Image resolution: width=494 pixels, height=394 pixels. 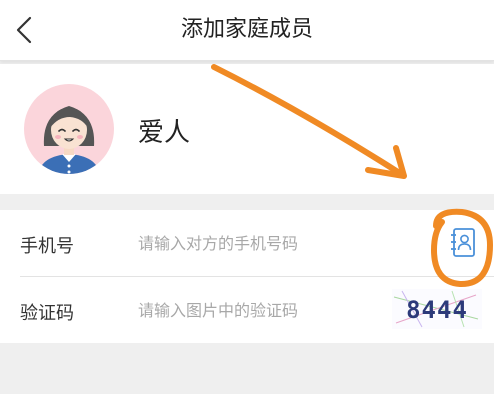 What do you see at coordinates (273, 310) in the screenshot?
I see `captcha-input` at bounding box center [273, 310].